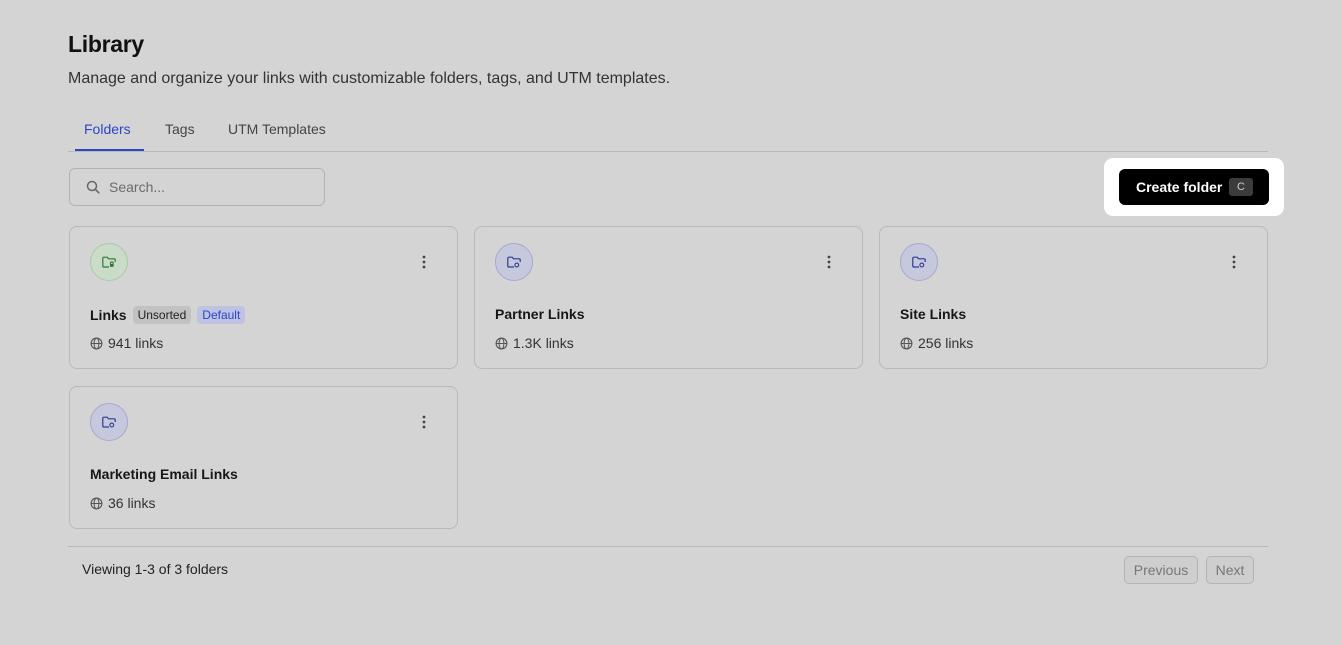 The height and width of the screenshot is (645, 1341). I want to click on tab-folders: Folders, so click(107, 128).